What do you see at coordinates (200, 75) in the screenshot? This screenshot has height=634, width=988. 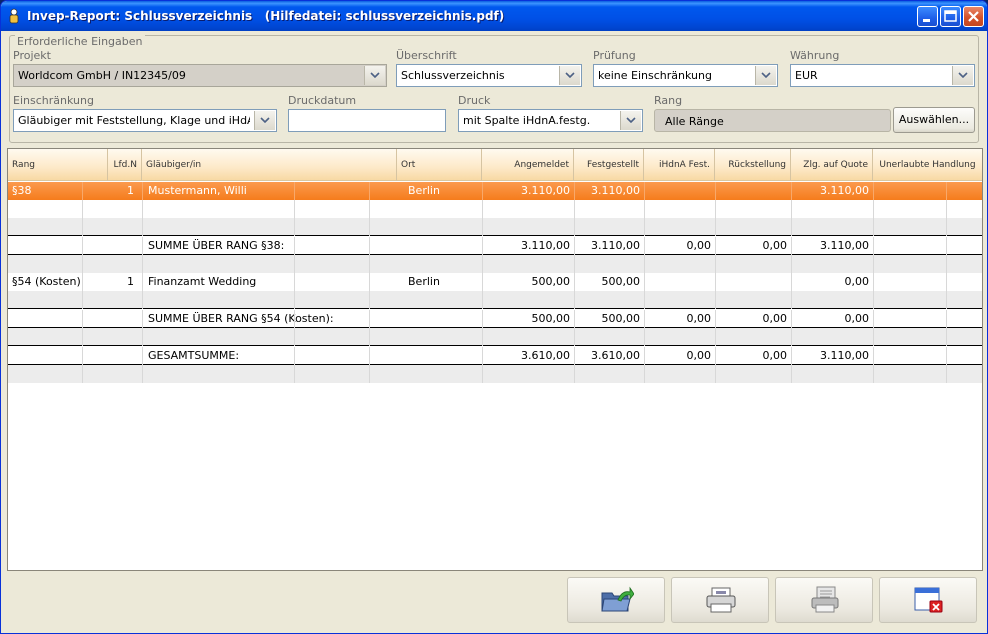 I see `projekt-combo: Worldcom GmbH / IN12345/09` at bounding box center [200, 75].